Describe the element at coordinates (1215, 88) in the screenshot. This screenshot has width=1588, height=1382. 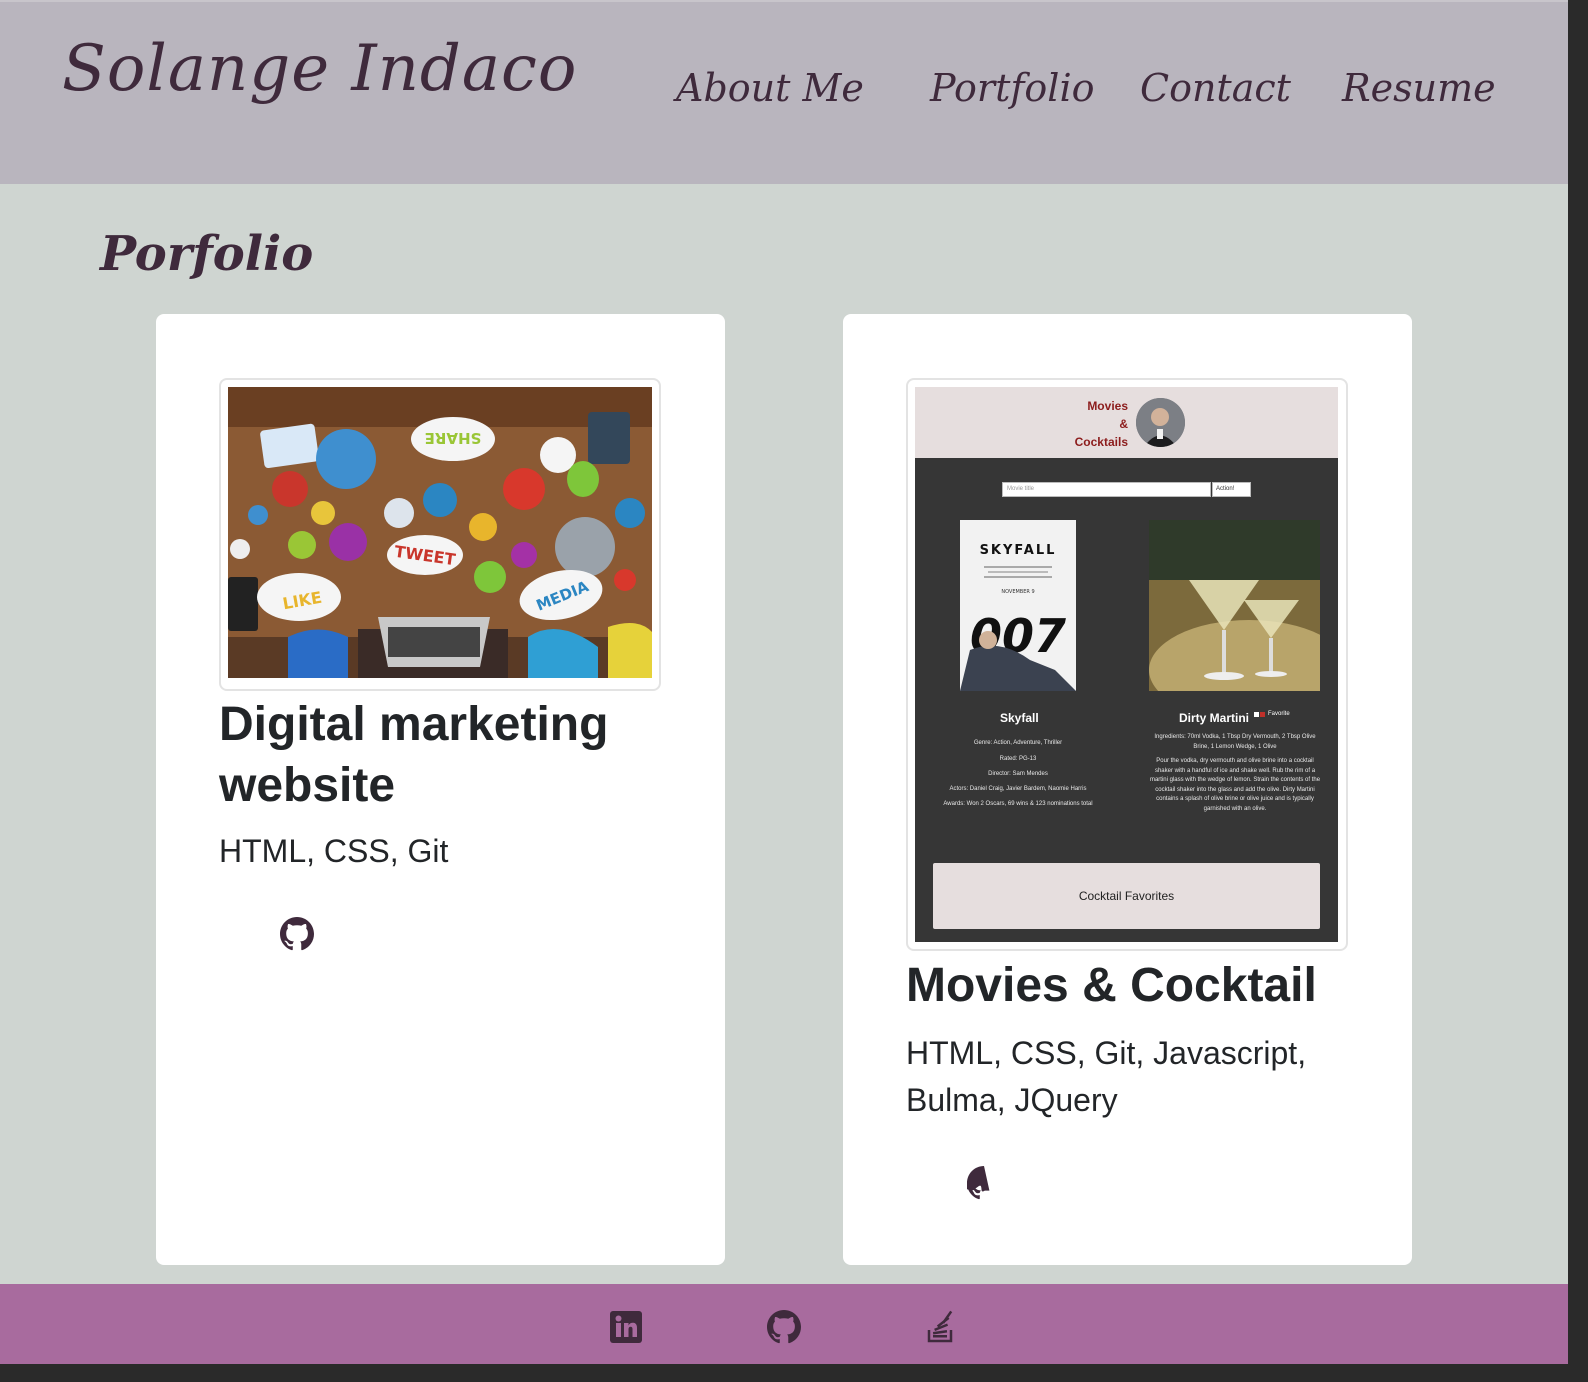
I see `nav-contact: Contact` at that location.